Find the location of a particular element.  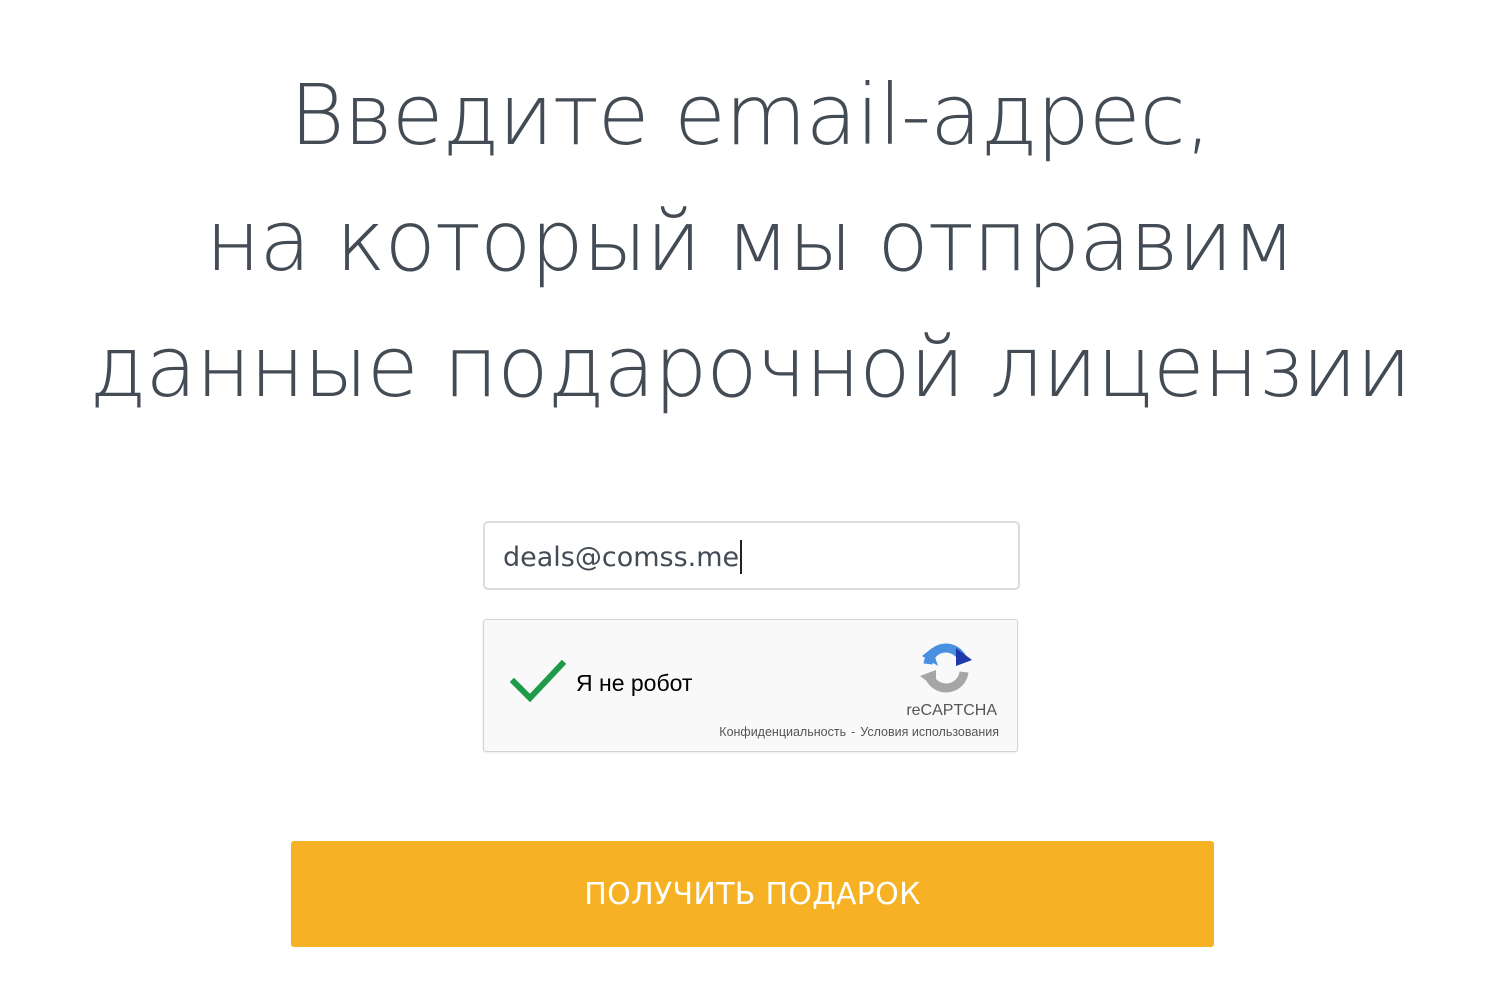

title-line-3: данные подарочной лицензии is located at coordinates (750, 367).